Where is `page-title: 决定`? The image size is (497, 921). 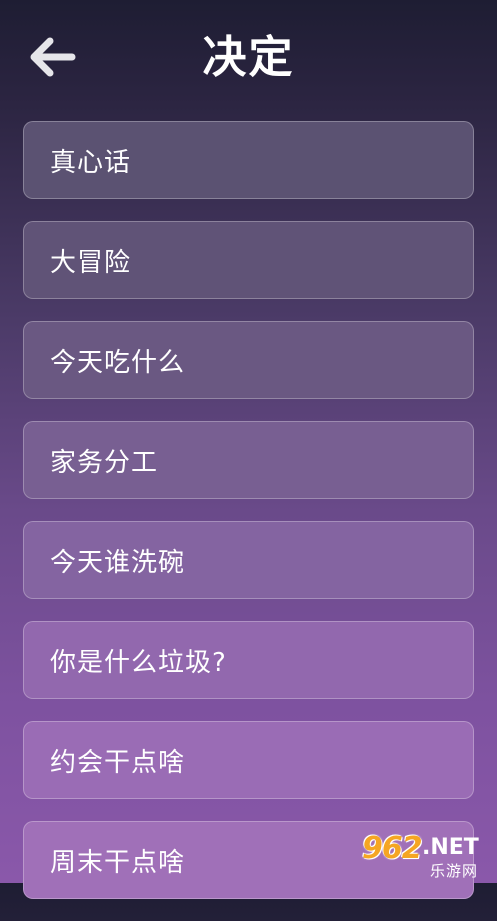 page-title: 决定 is located at coordinates (248, 57).